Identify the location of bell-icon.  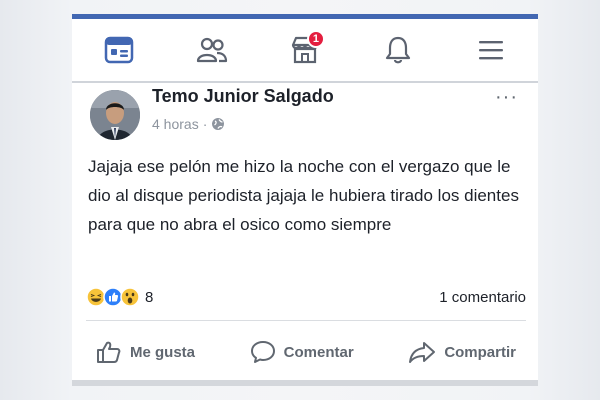
(398, 50).